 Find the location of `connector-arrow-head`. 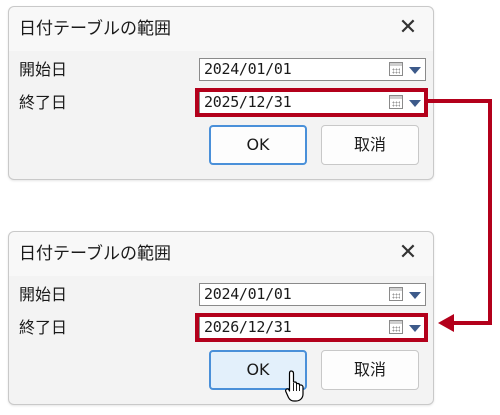

connector-arrow-head is located at coordinates (446, 323).